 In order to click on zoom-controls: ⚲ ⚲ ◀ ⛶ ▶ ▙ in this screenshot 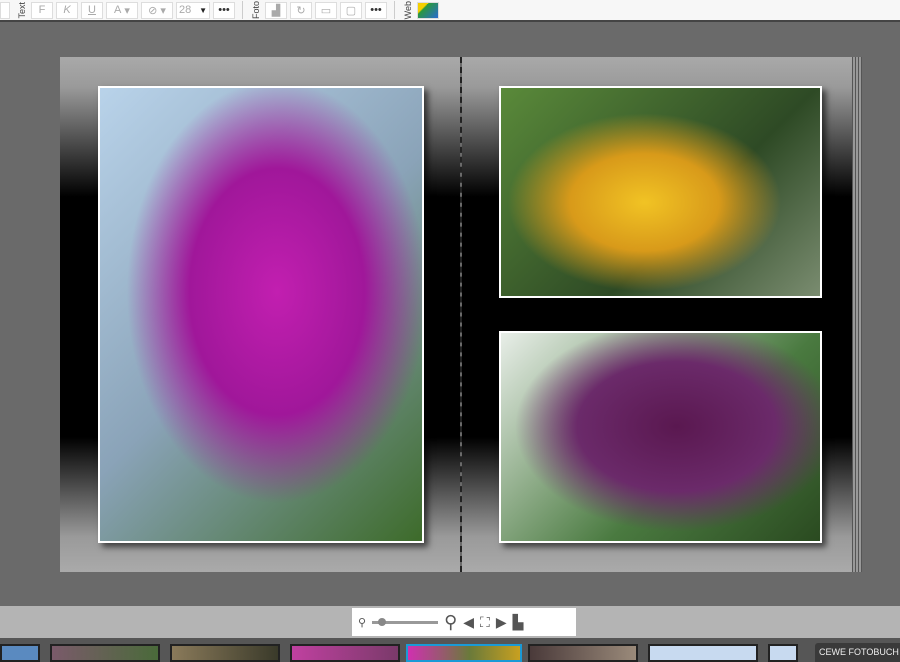, I will do `click(464, 622)`.